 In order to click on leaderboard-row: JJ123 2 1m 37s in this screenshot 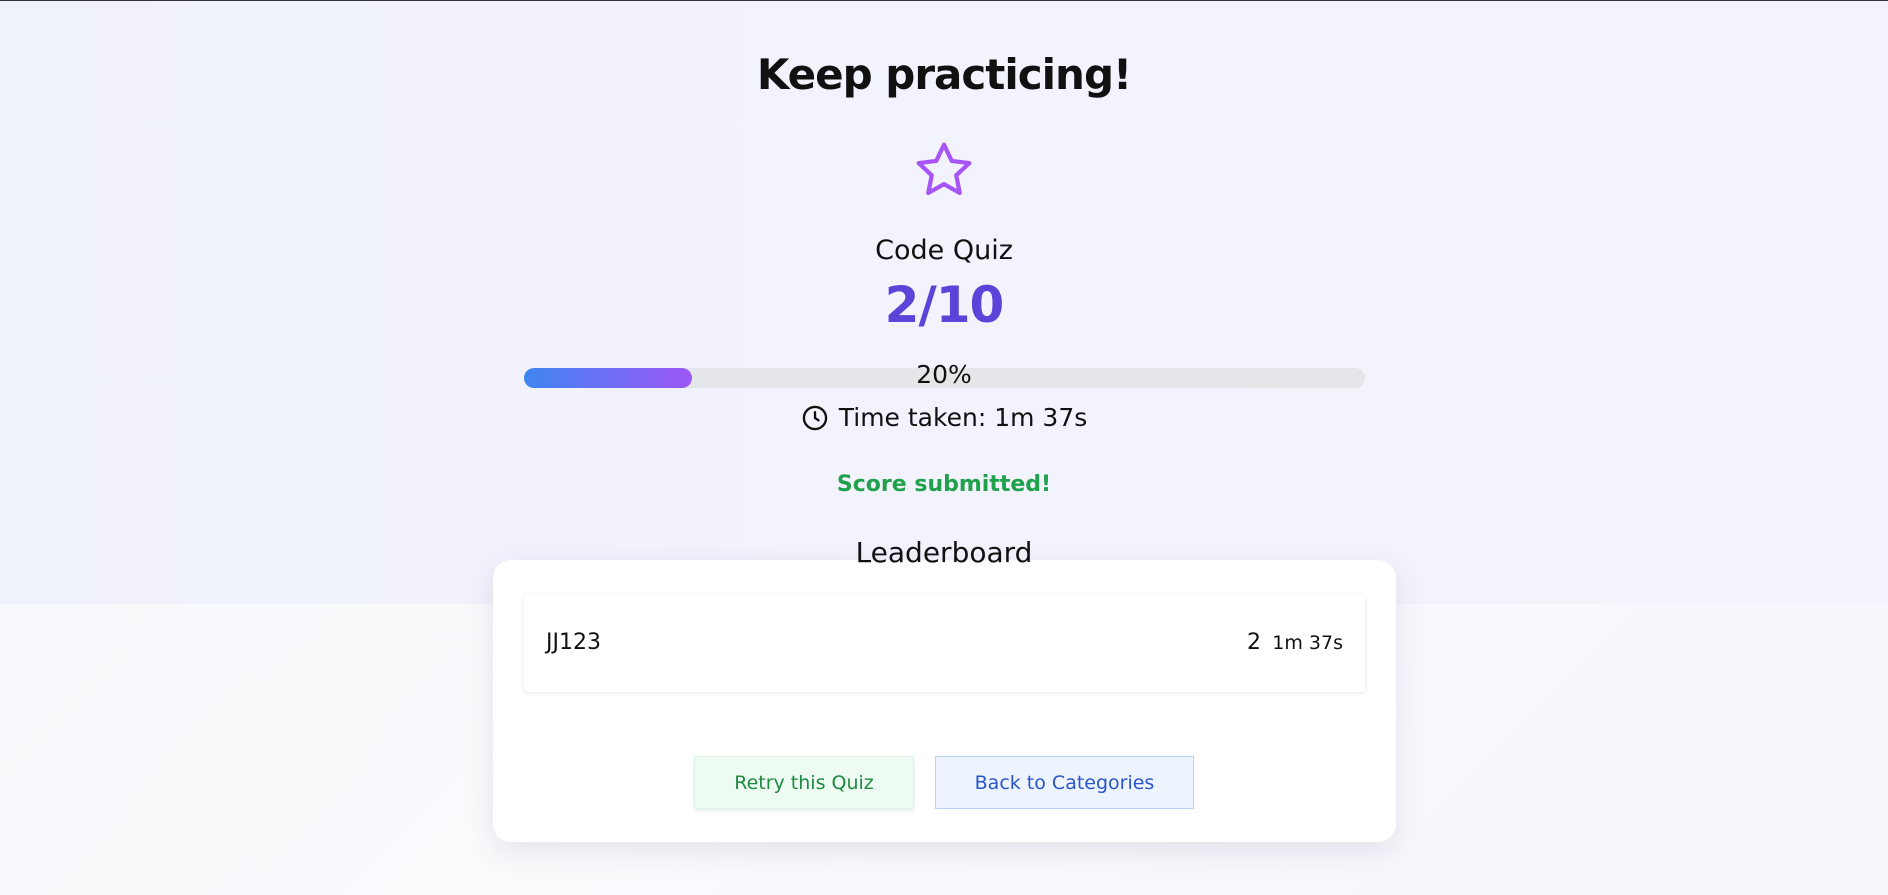, I will do `click(944, 643)`.